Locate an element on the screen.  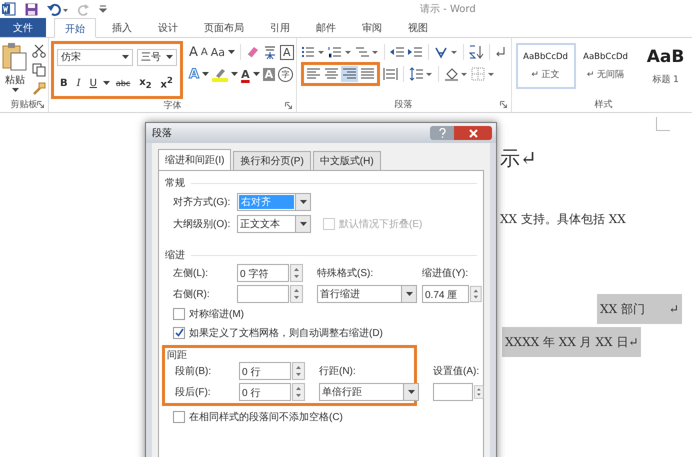
text-field: 0.74 厘 is located at coordinates (446, 294).